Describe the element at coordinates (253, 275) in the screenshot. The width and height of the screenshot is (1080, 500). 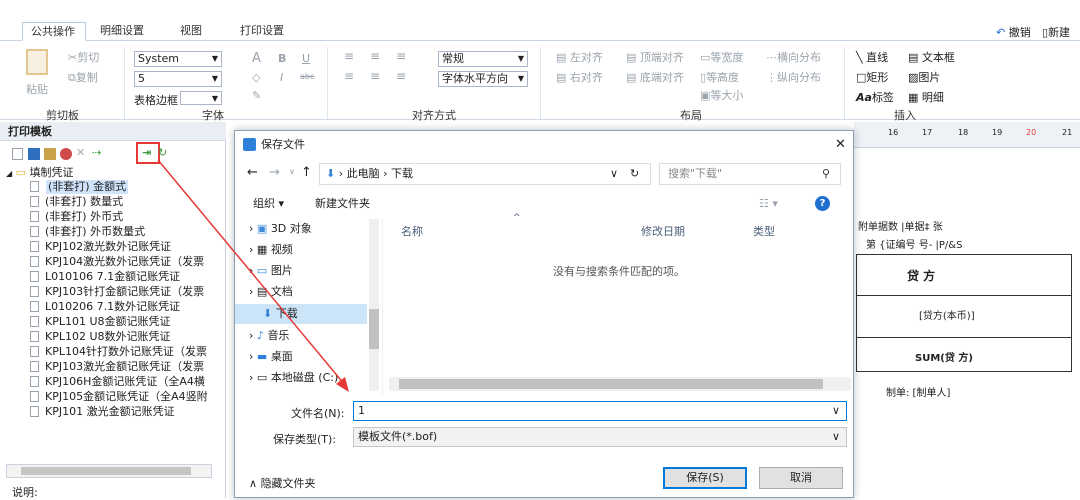
I see `annotation-arrow` at that location.